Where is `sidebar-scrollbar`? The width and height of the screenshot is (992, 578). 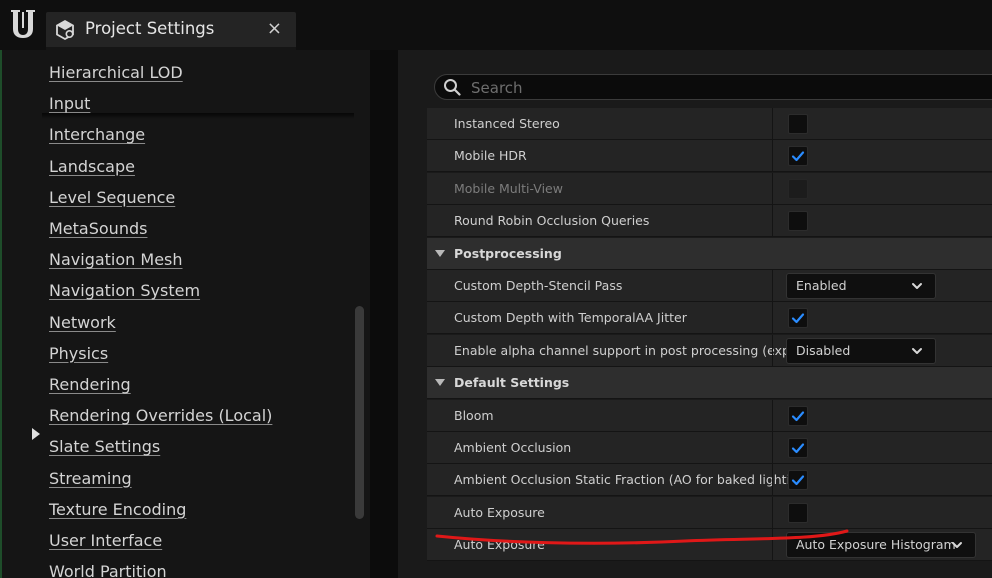
sidebar-scrollbar is located at coordinates (359, 412).